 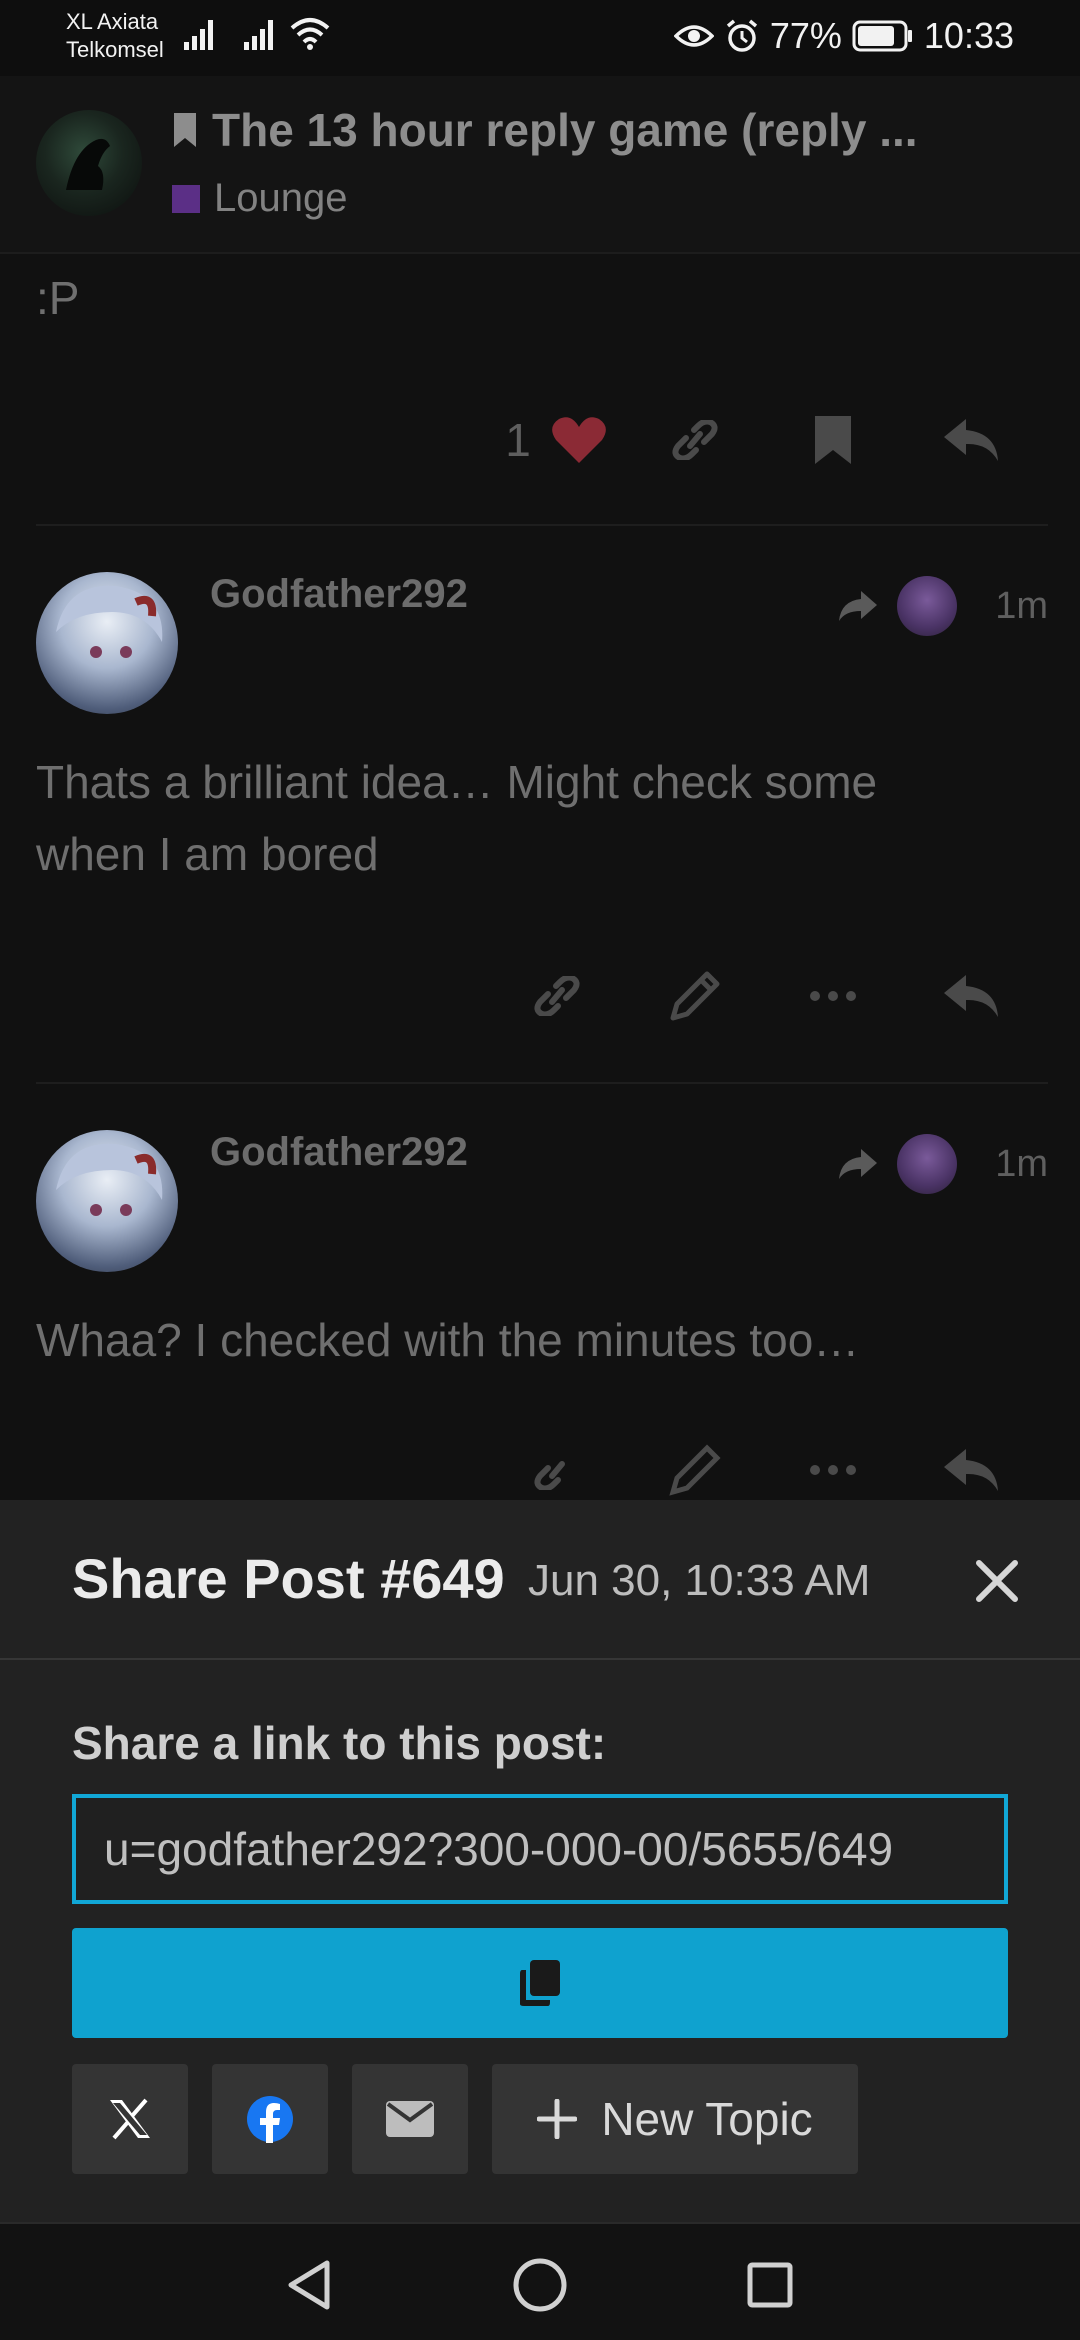 I want to click on topic-header: The 13 hour reply game (reply ... Lounge, so click(x=540, y=165).